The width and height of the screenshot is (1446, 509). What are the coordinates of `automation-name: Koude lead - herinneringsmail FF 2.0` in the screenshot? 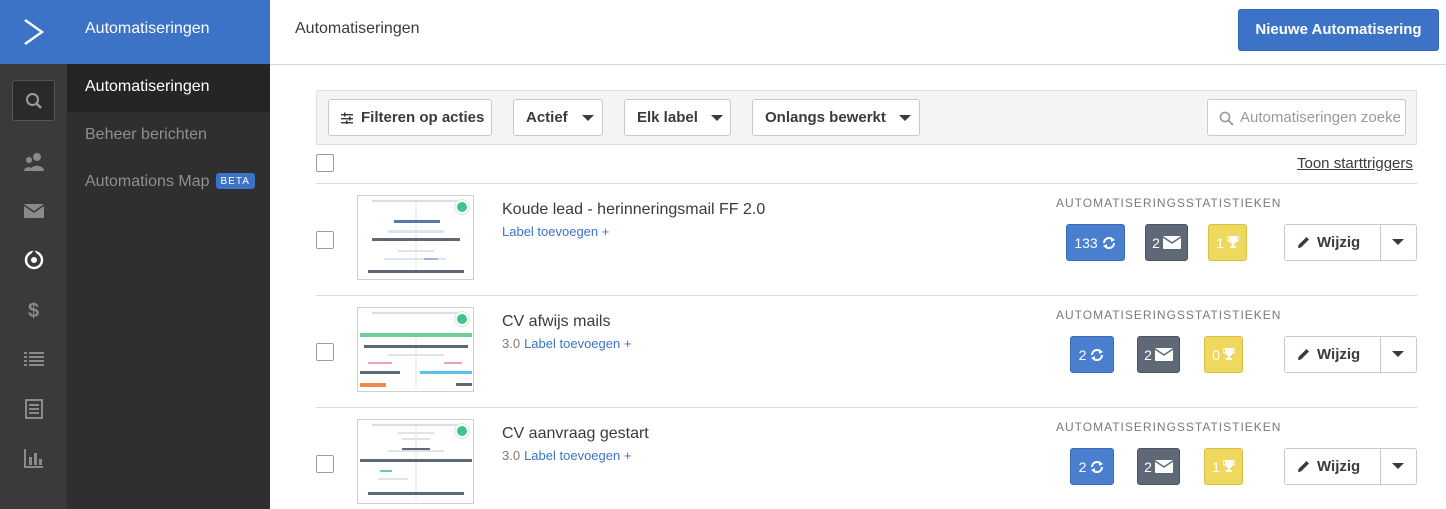 It's located at (633, 210).